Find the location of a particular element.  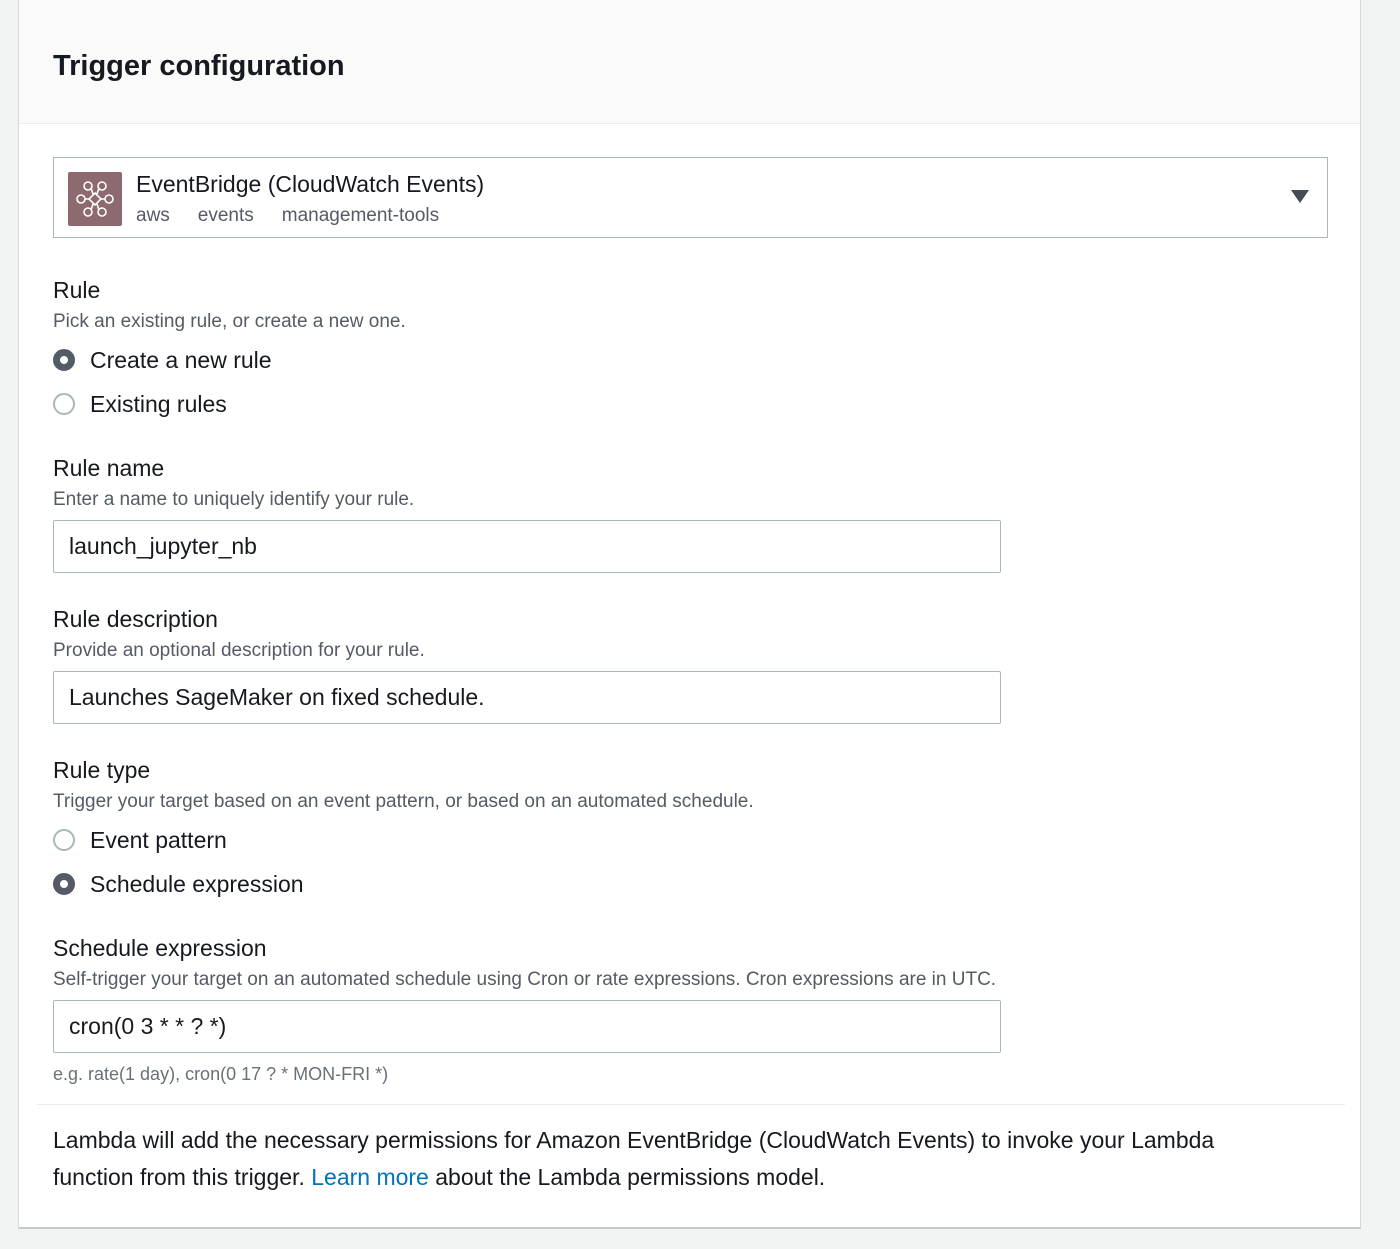

schedule-expression-input: cron(0 3 * * ? *) is located at coordinates (527, 1026).